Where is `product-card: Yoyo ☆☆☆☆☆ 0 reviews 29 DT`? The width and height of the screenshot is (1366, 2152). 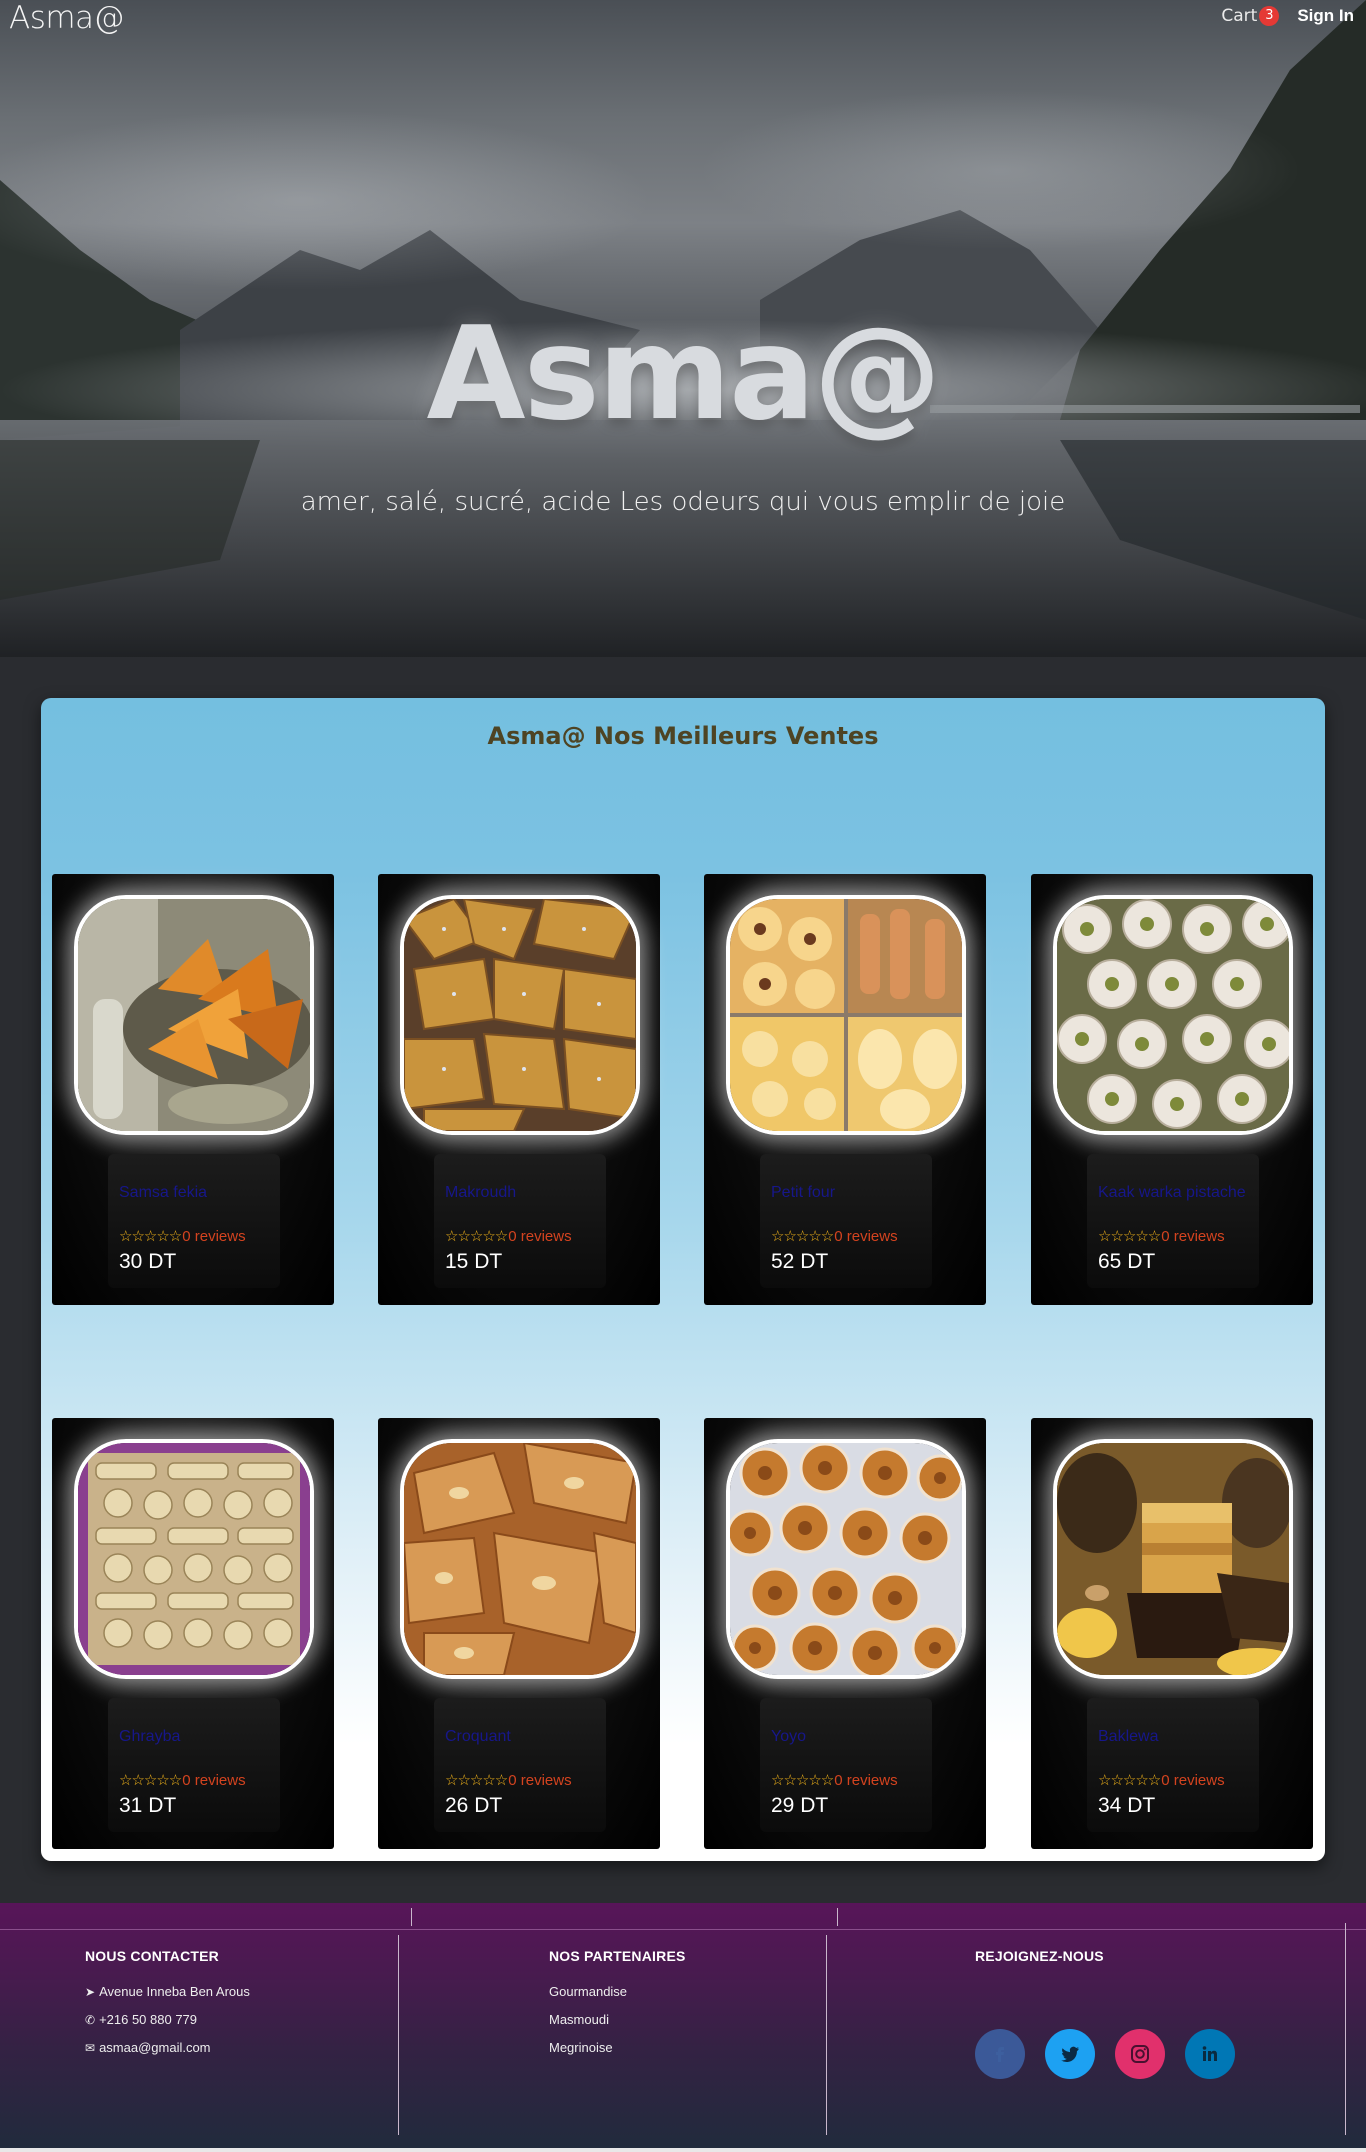 product-card: Yoyo ☆☆☆☆☆ 0 reviews 29 DT is located at coordinates (845, 1633).